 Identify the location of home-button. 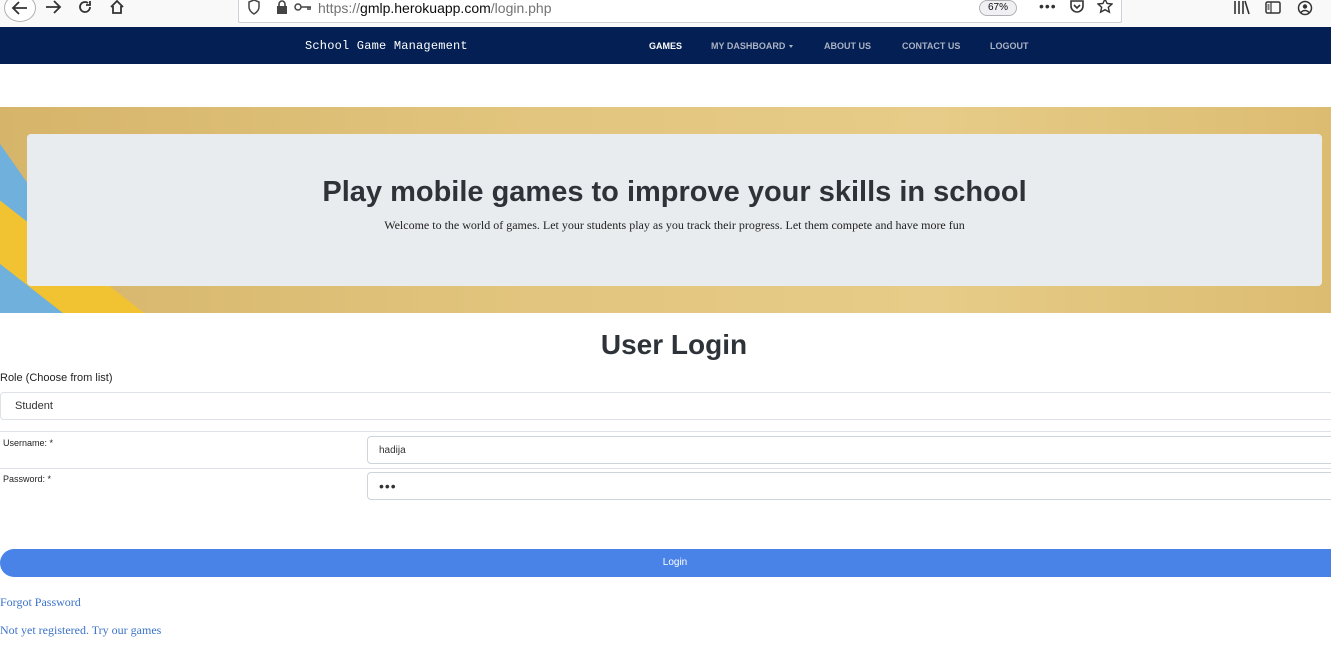
(117, 8).